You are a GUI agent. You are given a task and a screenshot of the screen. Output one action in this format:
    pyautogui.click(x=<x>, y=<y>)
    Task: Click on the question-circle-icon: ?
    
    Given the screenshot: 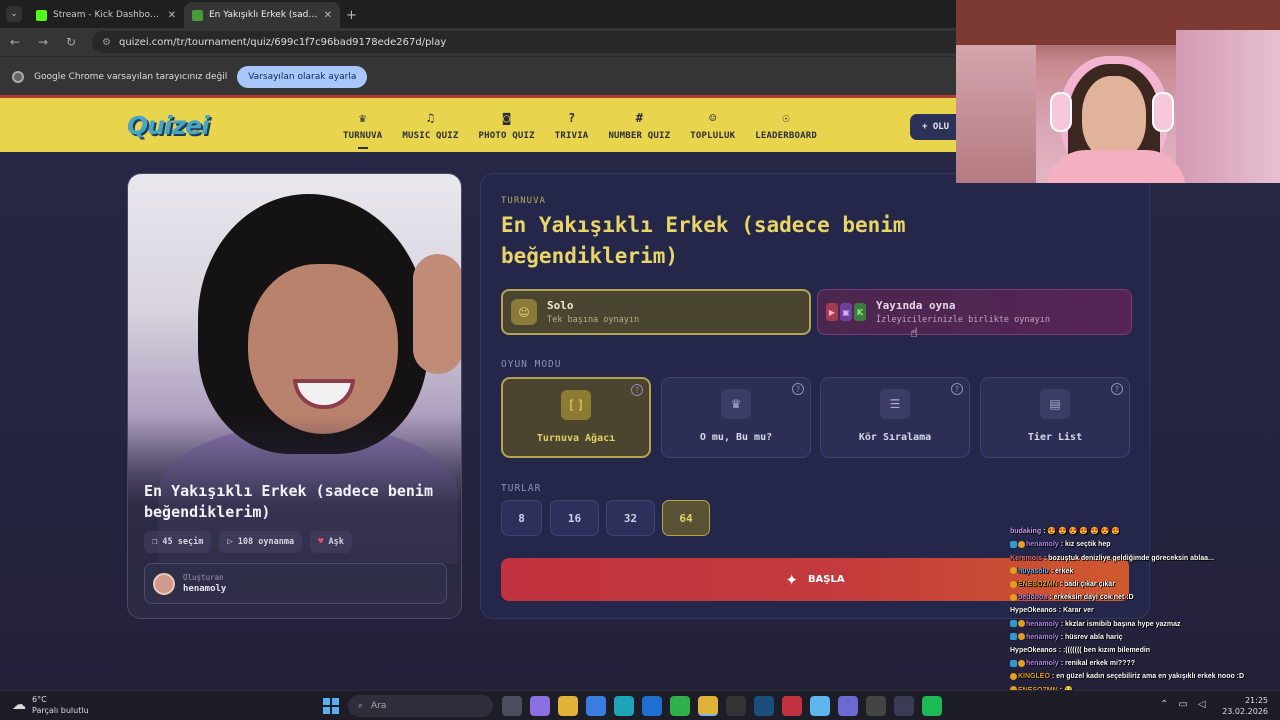 What is the action you would take?
    pyautogui.click(x=571, y=118)
    